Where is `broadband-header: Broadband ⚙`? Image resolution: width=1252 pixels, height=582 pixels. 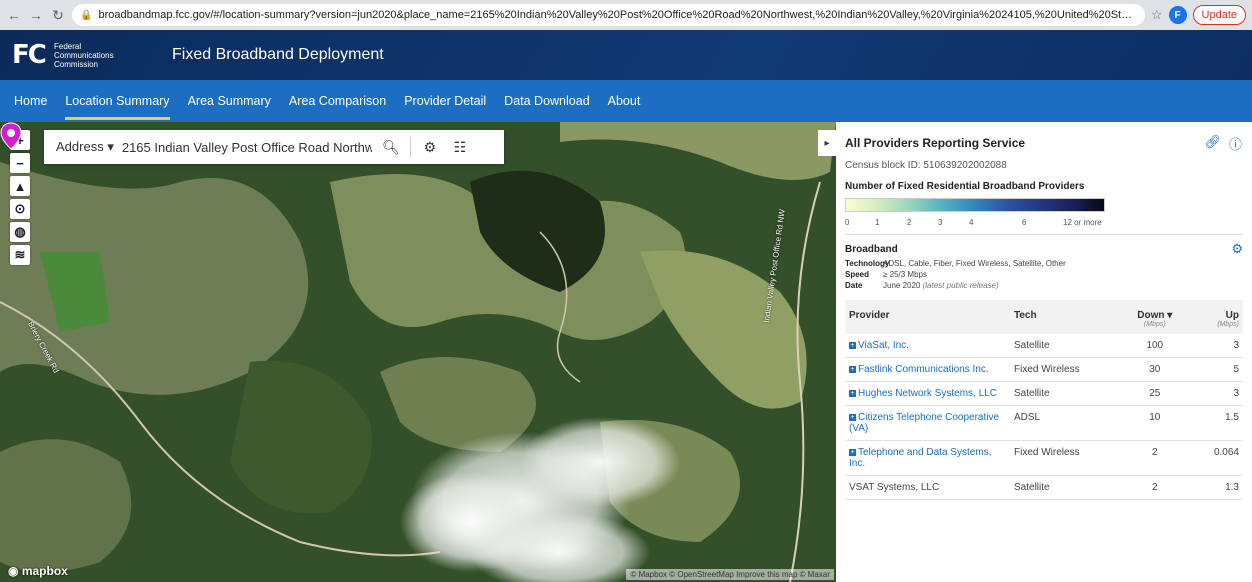
broadband-header: Broadband ⚙ is located at coordinates (1044, 249).